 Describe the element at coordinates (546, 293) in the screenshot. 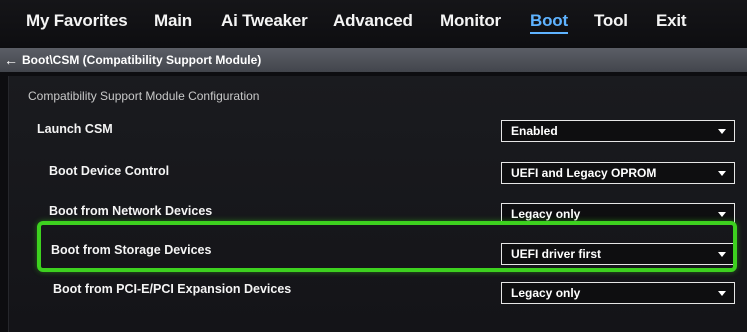

I see `boot-pcie-value: Legacy only` at that location.